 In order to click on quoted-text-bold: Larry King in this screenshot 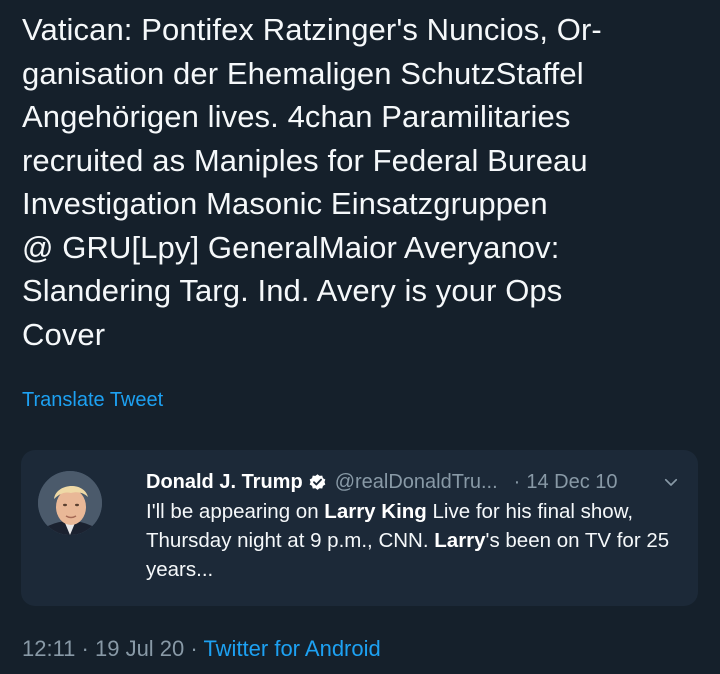, I will do `click(375, 511)`.